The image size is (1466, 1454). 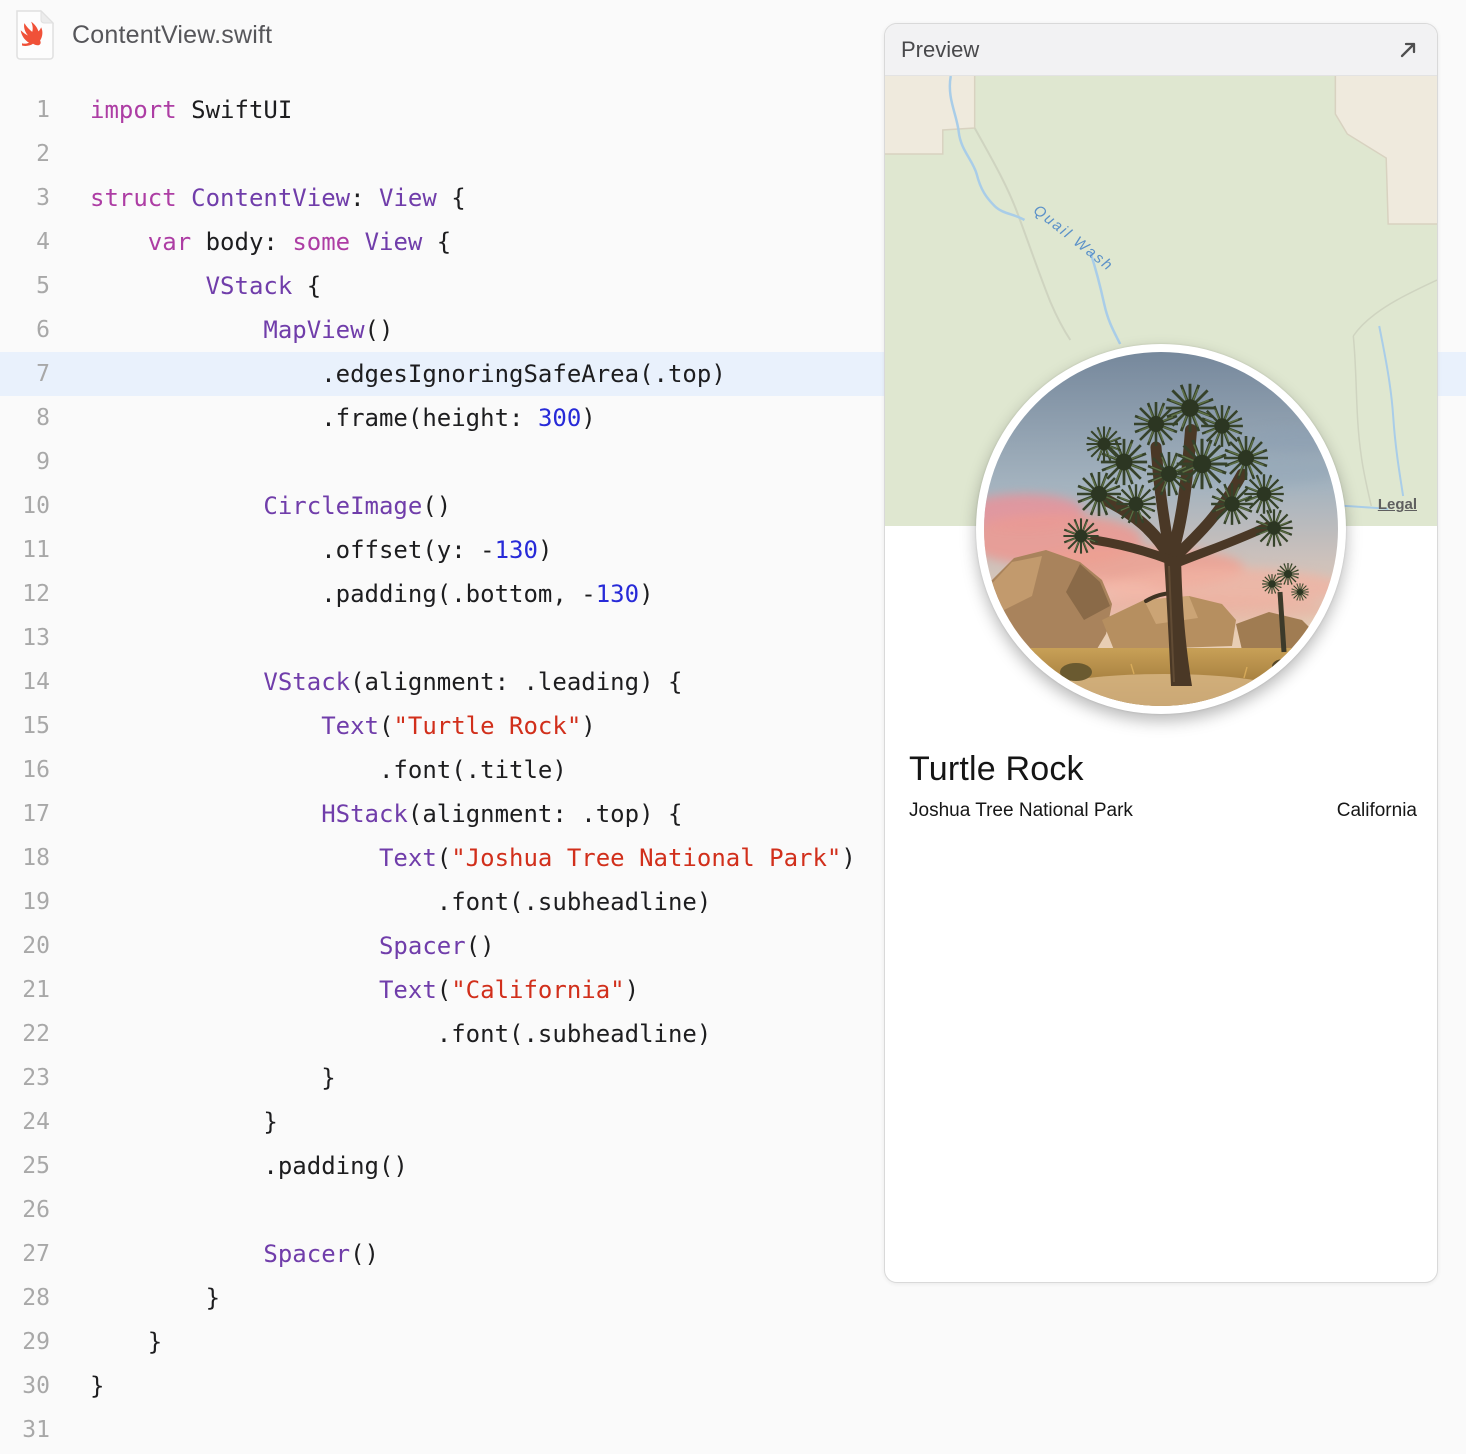 What do you see at coordinates (733, 1342) in the screenshot?
I see `code-line: 29 }` at bounding box center [733, 1342].